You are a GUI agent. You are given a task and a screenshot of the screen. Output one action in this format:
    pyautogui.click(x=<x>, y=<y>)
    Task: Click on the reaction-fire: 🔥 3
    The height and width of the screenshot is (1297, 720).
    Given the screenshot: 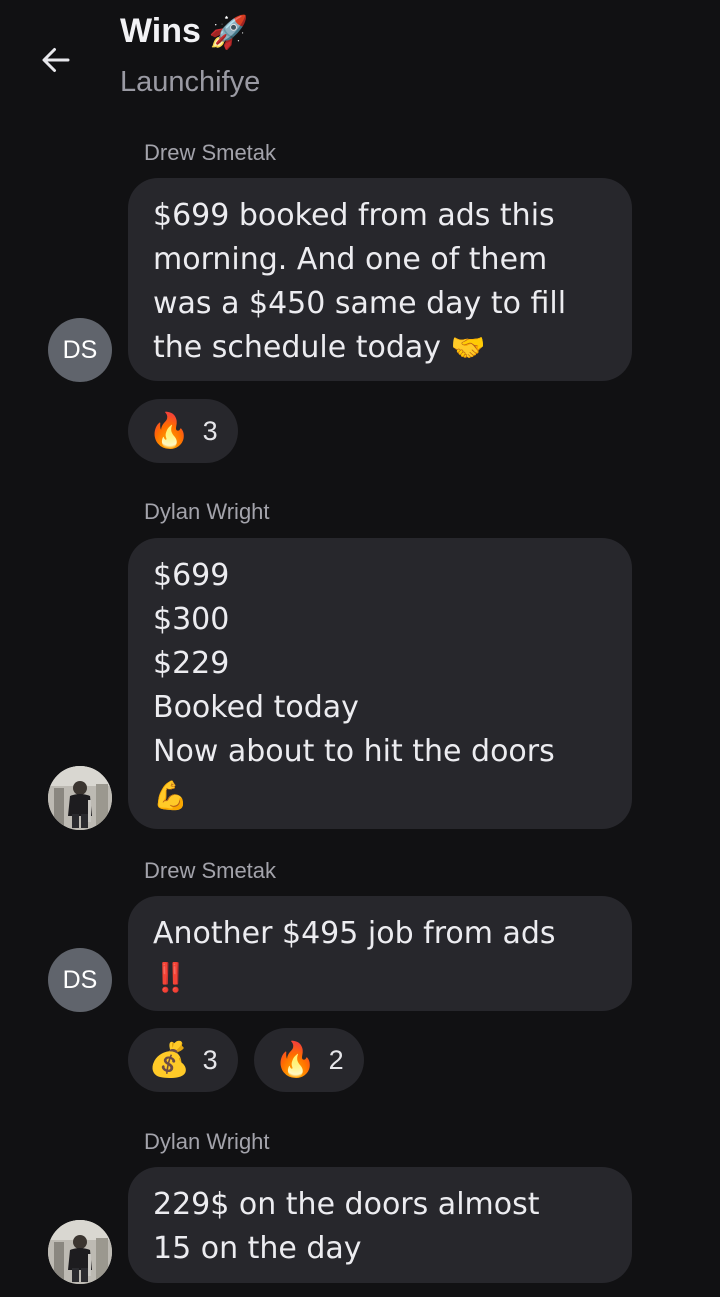 What is the action you would take?
    pyautogui.click(x=183, y=431)
    